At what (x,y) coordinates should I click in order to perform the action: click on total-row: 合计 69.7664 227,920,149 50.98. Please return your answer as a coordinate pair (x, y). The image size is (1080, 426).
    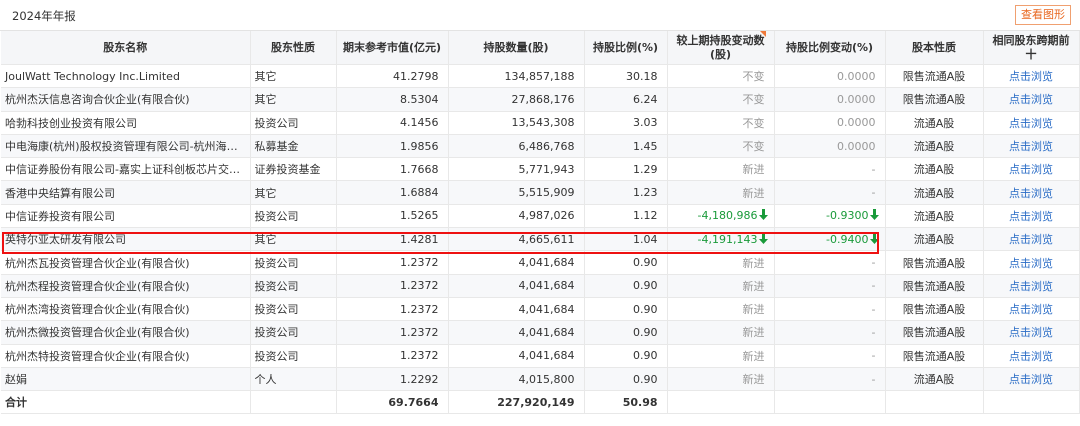
    Looking at the image, I should click on (540, 402).